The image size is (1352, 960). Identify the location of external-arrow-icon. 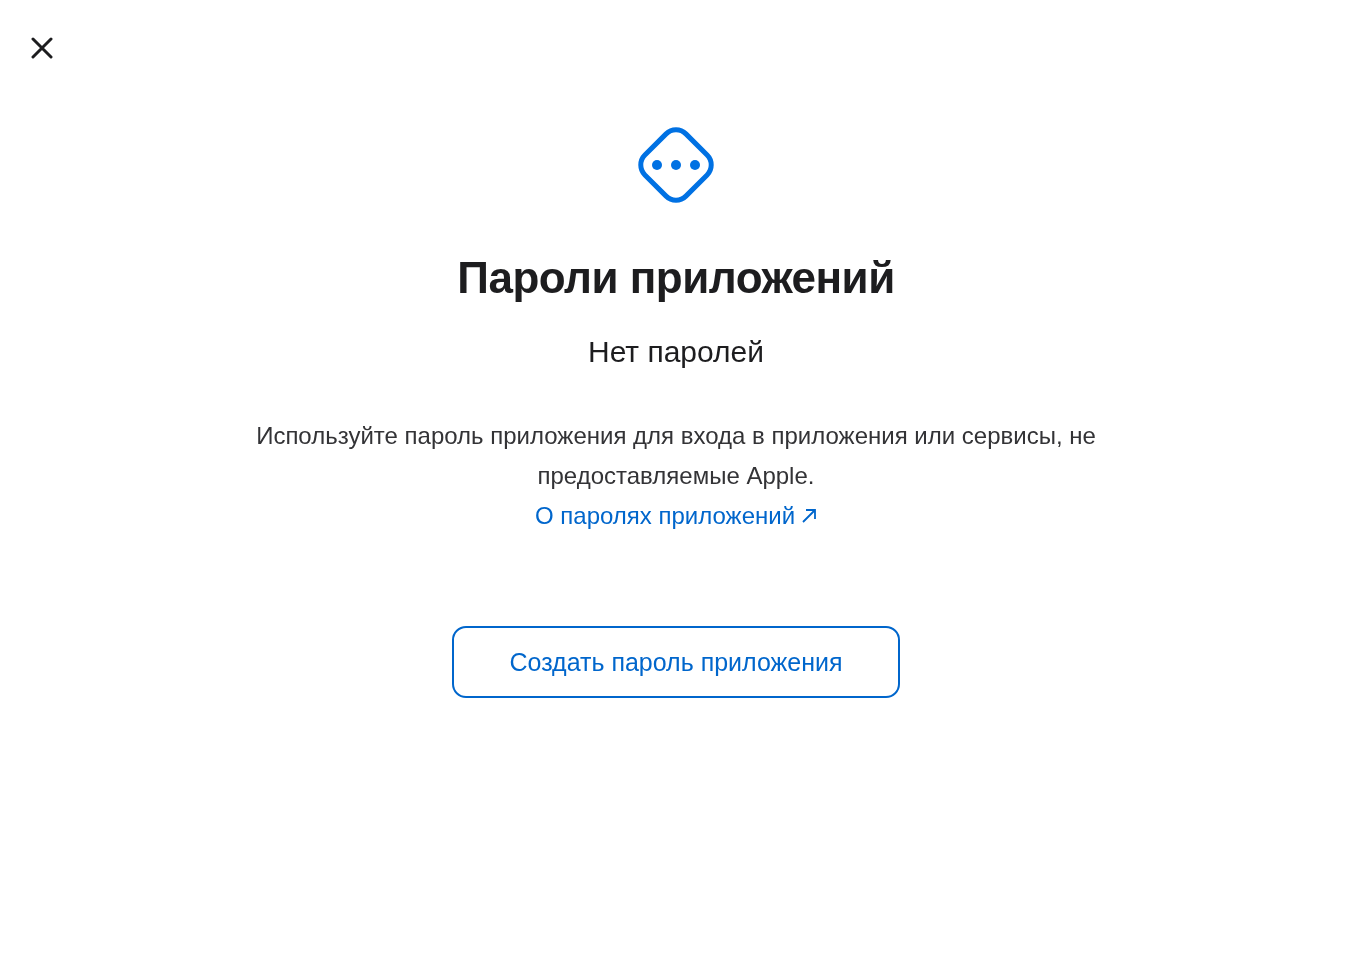
(809, 516).